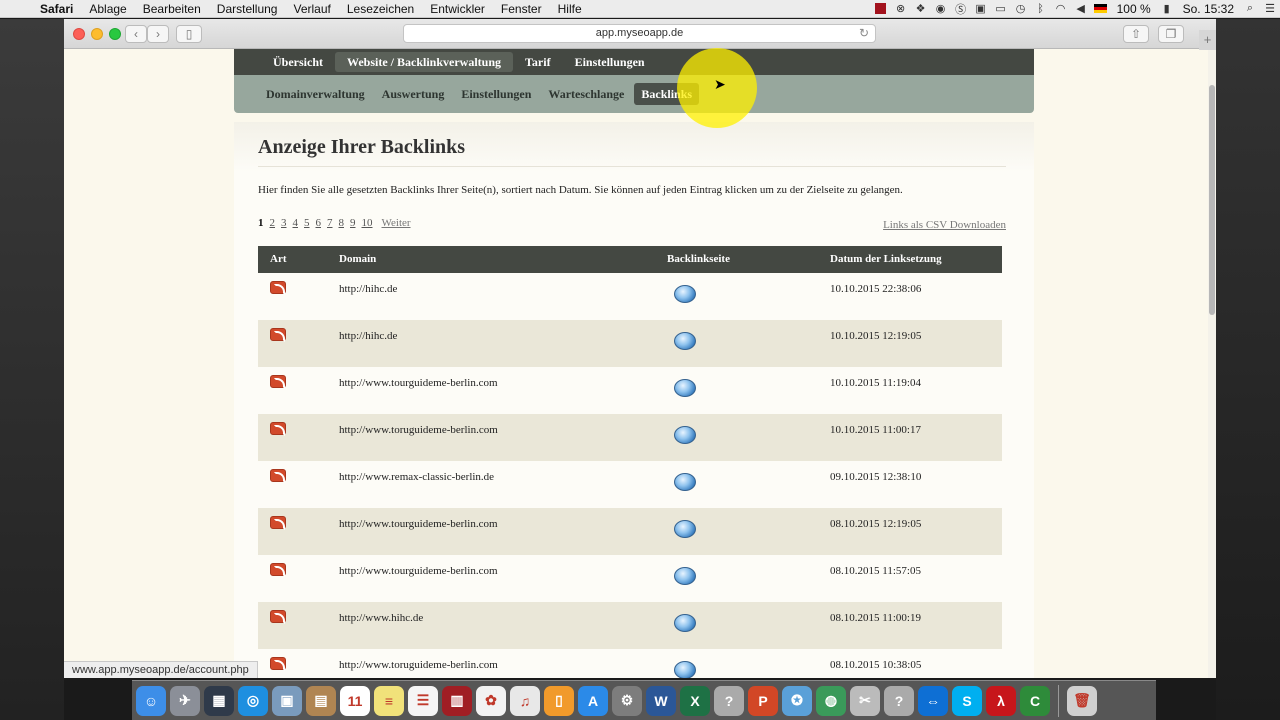 The image size is (1280, 720). I want to click on menu-app-name: Safari, so click(56, 9).